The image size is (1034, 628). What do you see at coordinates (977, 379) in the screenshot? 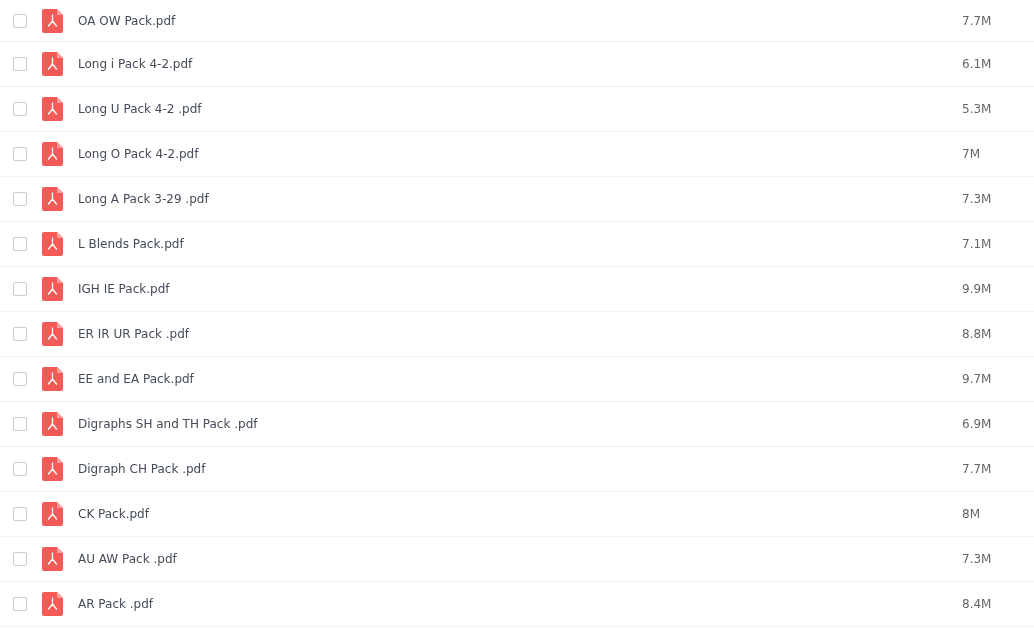
I see `file-size: 9.7M` at bounding box center [977, 379].